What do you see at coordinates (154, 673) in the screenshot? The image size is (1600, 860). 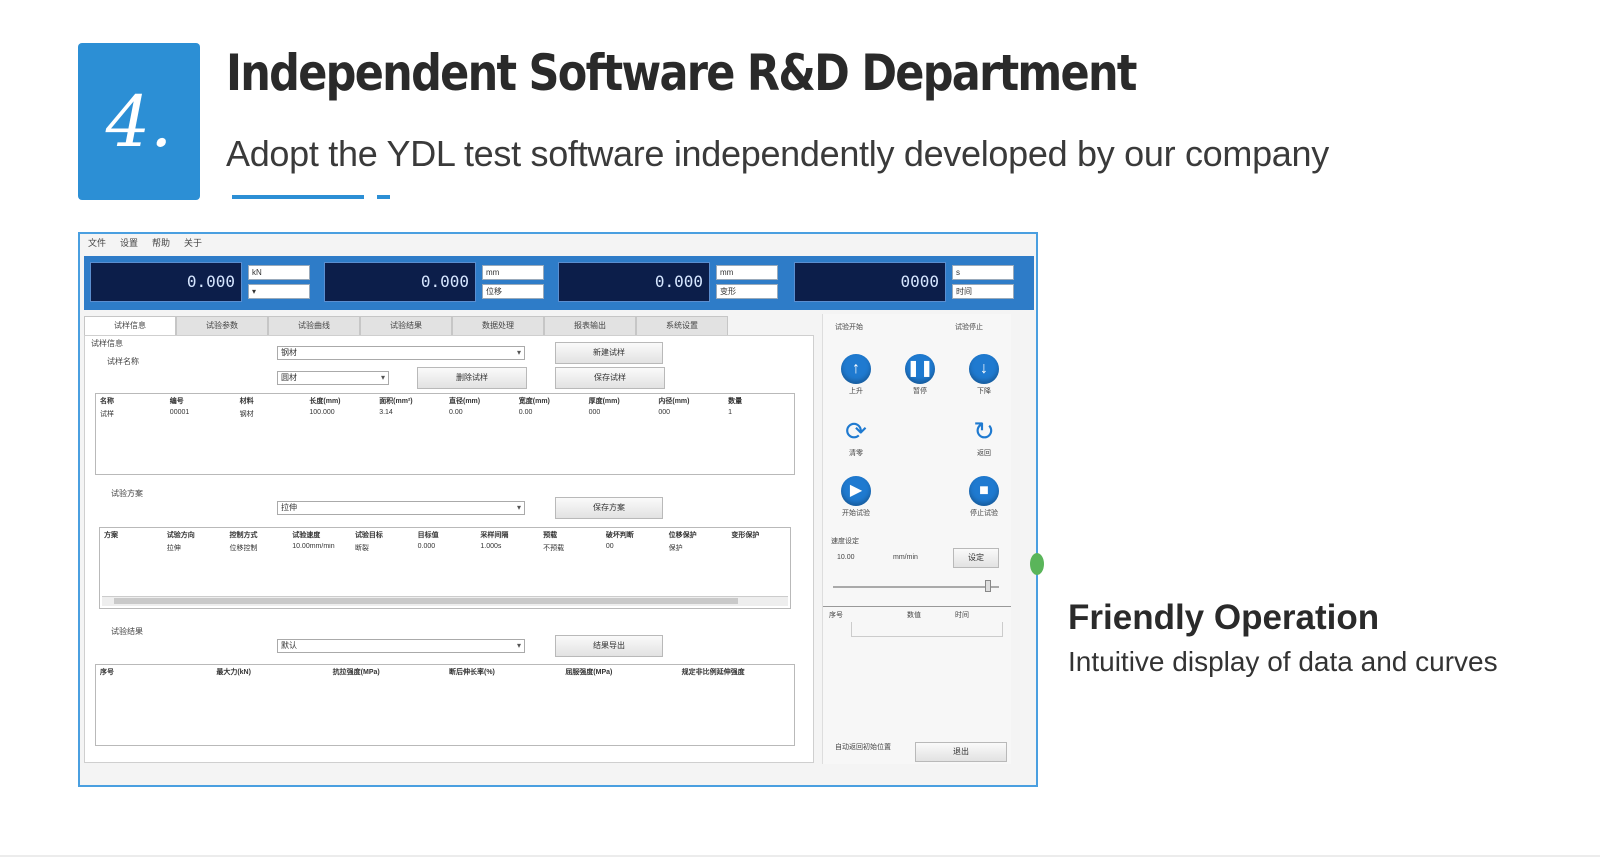 I see `col-header: 序号` at bounding box center [154, 673].